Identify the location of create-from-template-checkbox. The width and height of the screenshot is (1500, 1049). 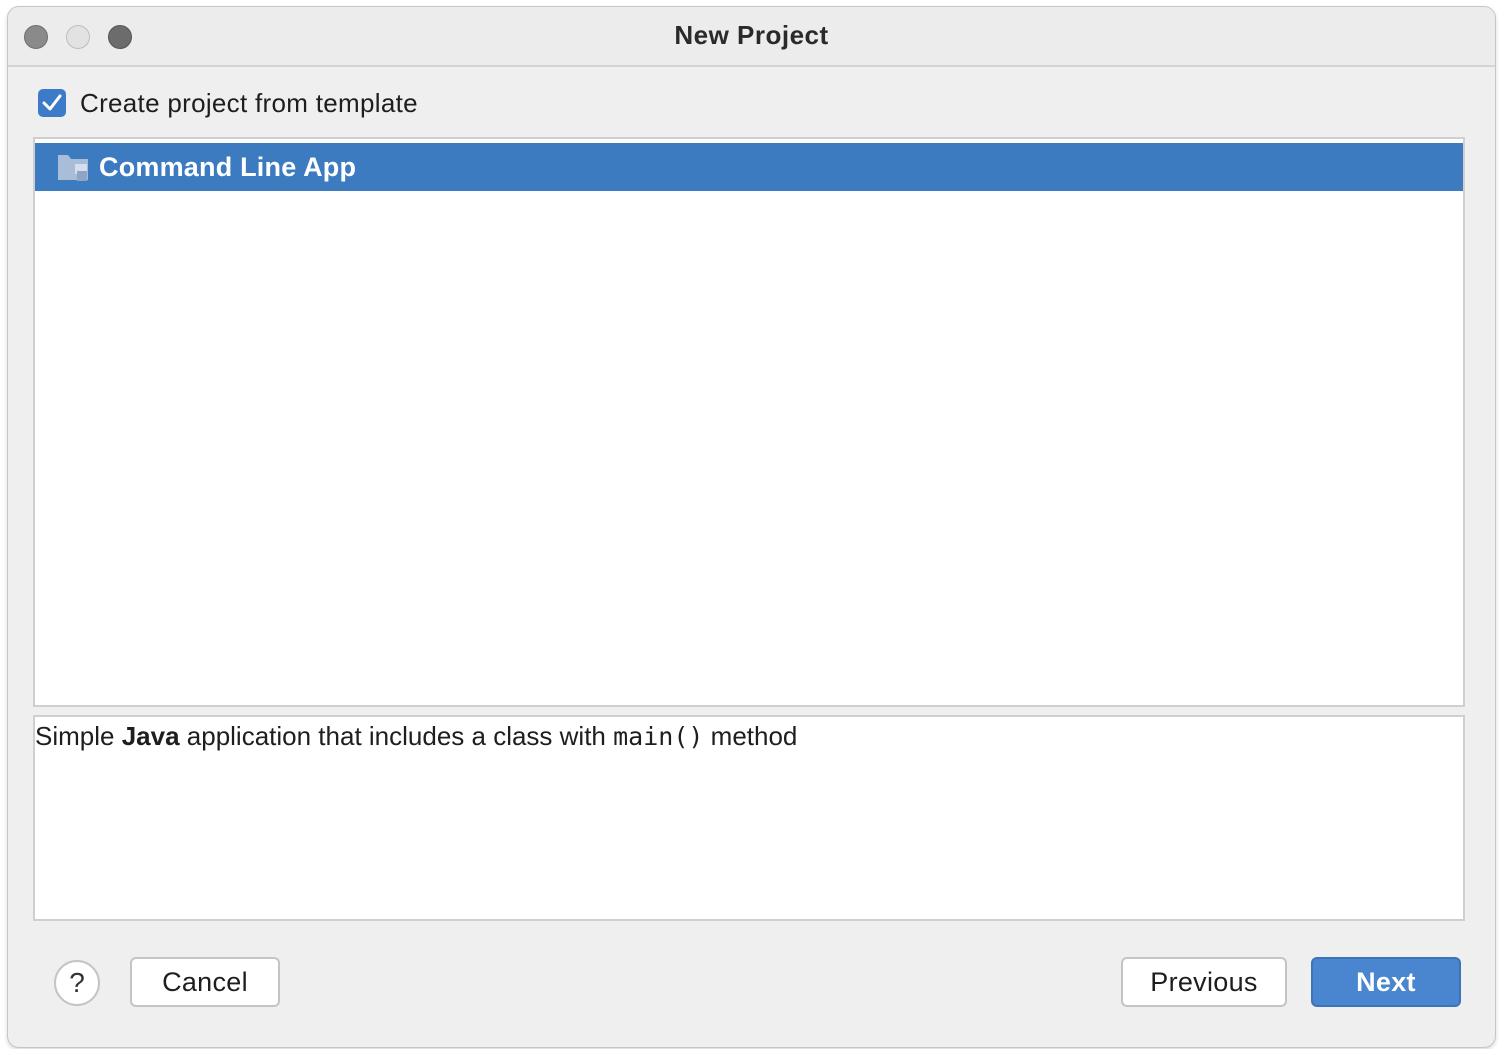
(52, 103).